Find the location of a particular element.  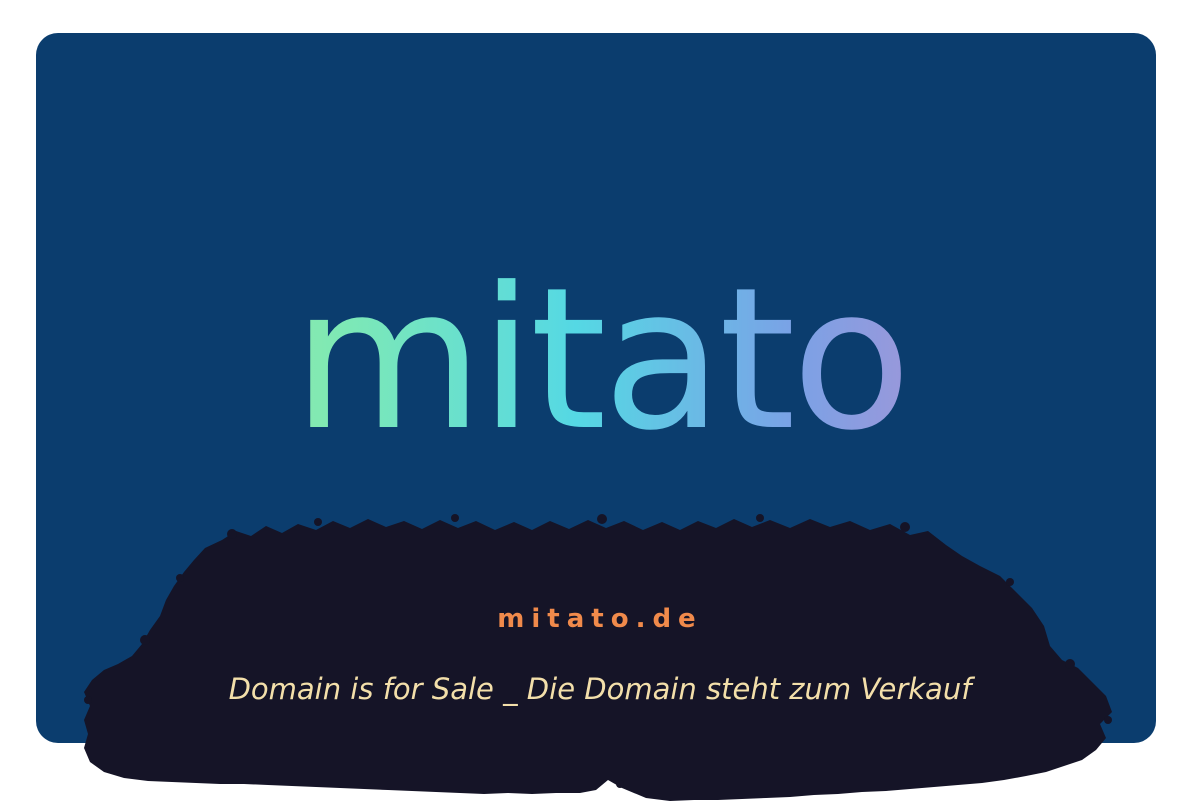

domain-name: mitato.de is located at coordinates (600, 619).